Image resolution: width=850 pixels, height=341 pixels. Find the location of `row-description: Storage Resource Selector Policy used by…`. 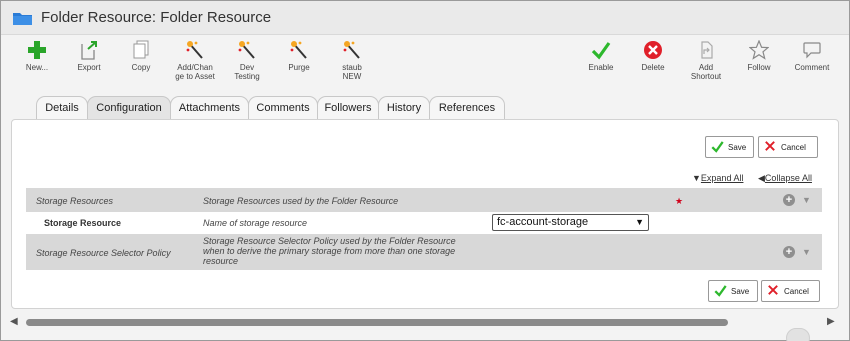

row-description: Storage Resource Selector Policy used by… is located at coordinates (329, 251).